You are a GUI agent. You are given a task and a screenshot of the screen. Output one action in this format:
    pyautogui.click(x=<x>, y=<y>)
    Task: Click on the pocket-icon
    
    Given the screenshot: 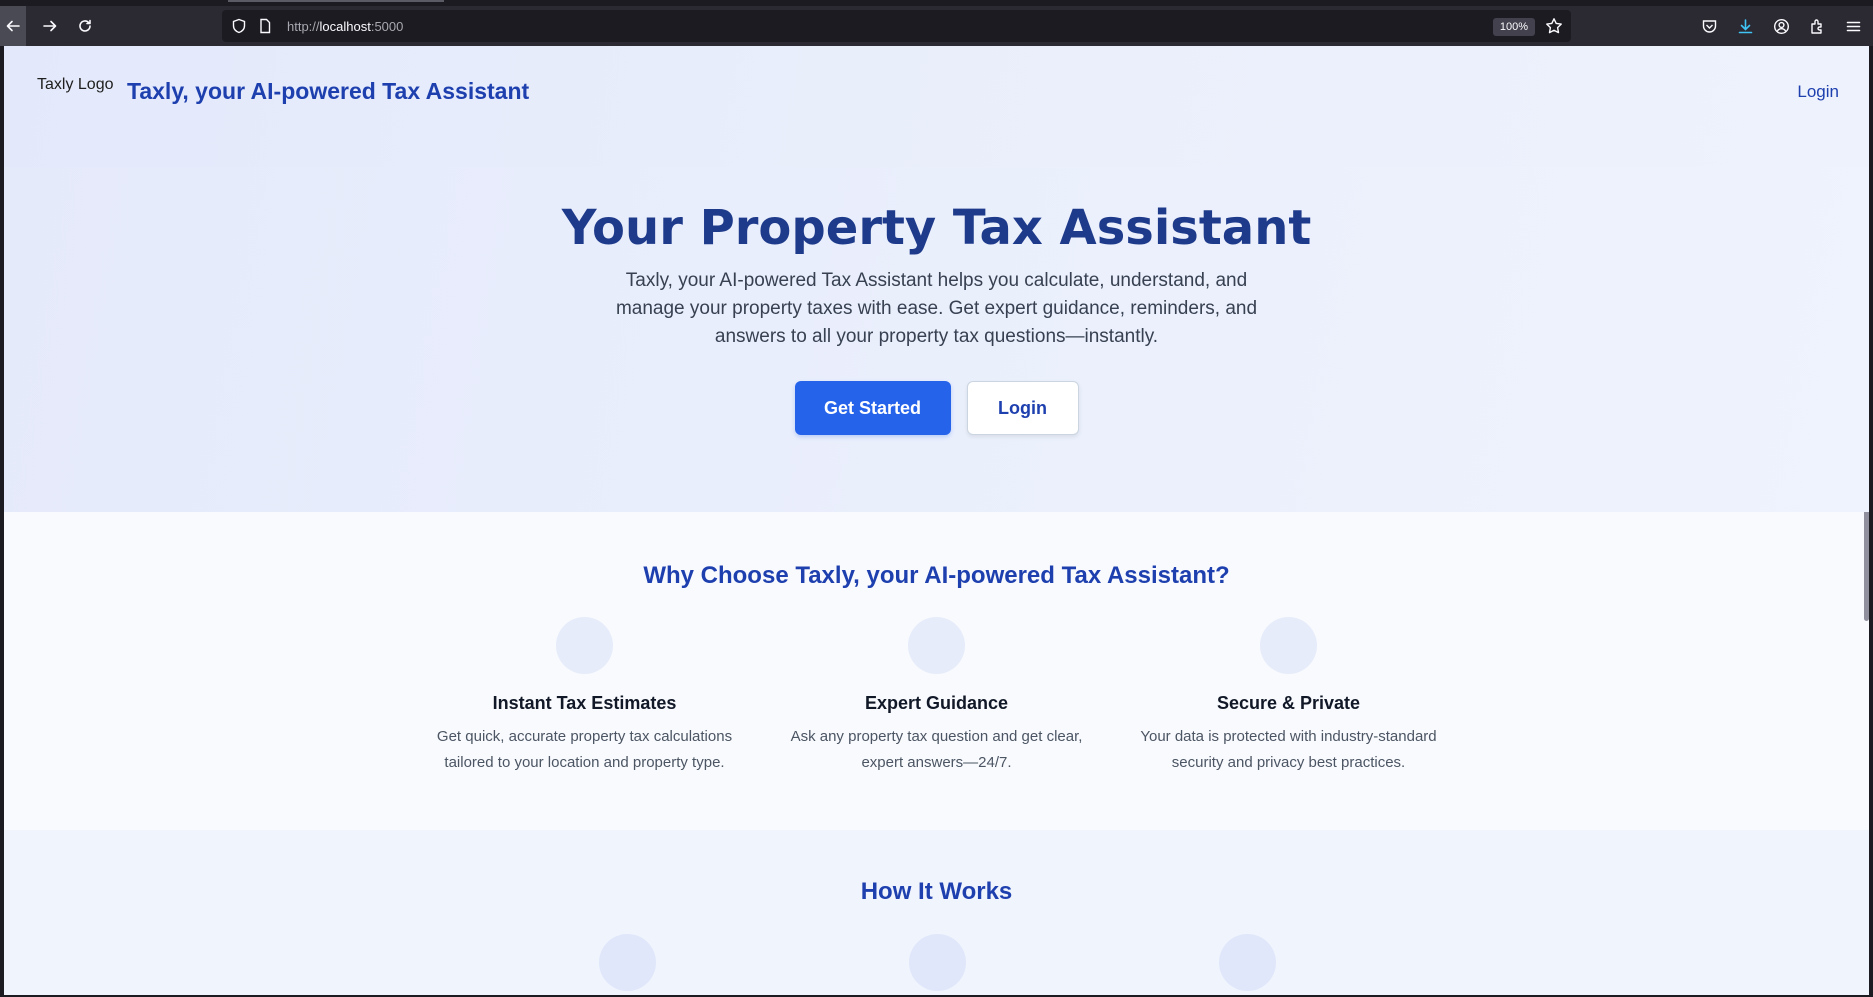 What is the action you would take?
    pyautogui.click(x=1709, y=26)
    